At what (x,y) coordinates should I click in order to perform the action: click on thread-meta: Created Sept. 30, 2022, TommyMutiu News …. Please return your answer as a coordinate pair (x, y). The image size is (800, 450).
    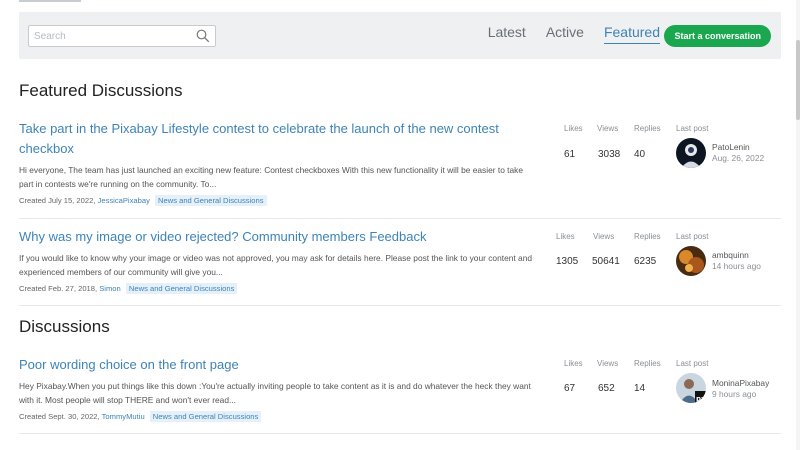
    Looking at the image, I should click on (400, 416).